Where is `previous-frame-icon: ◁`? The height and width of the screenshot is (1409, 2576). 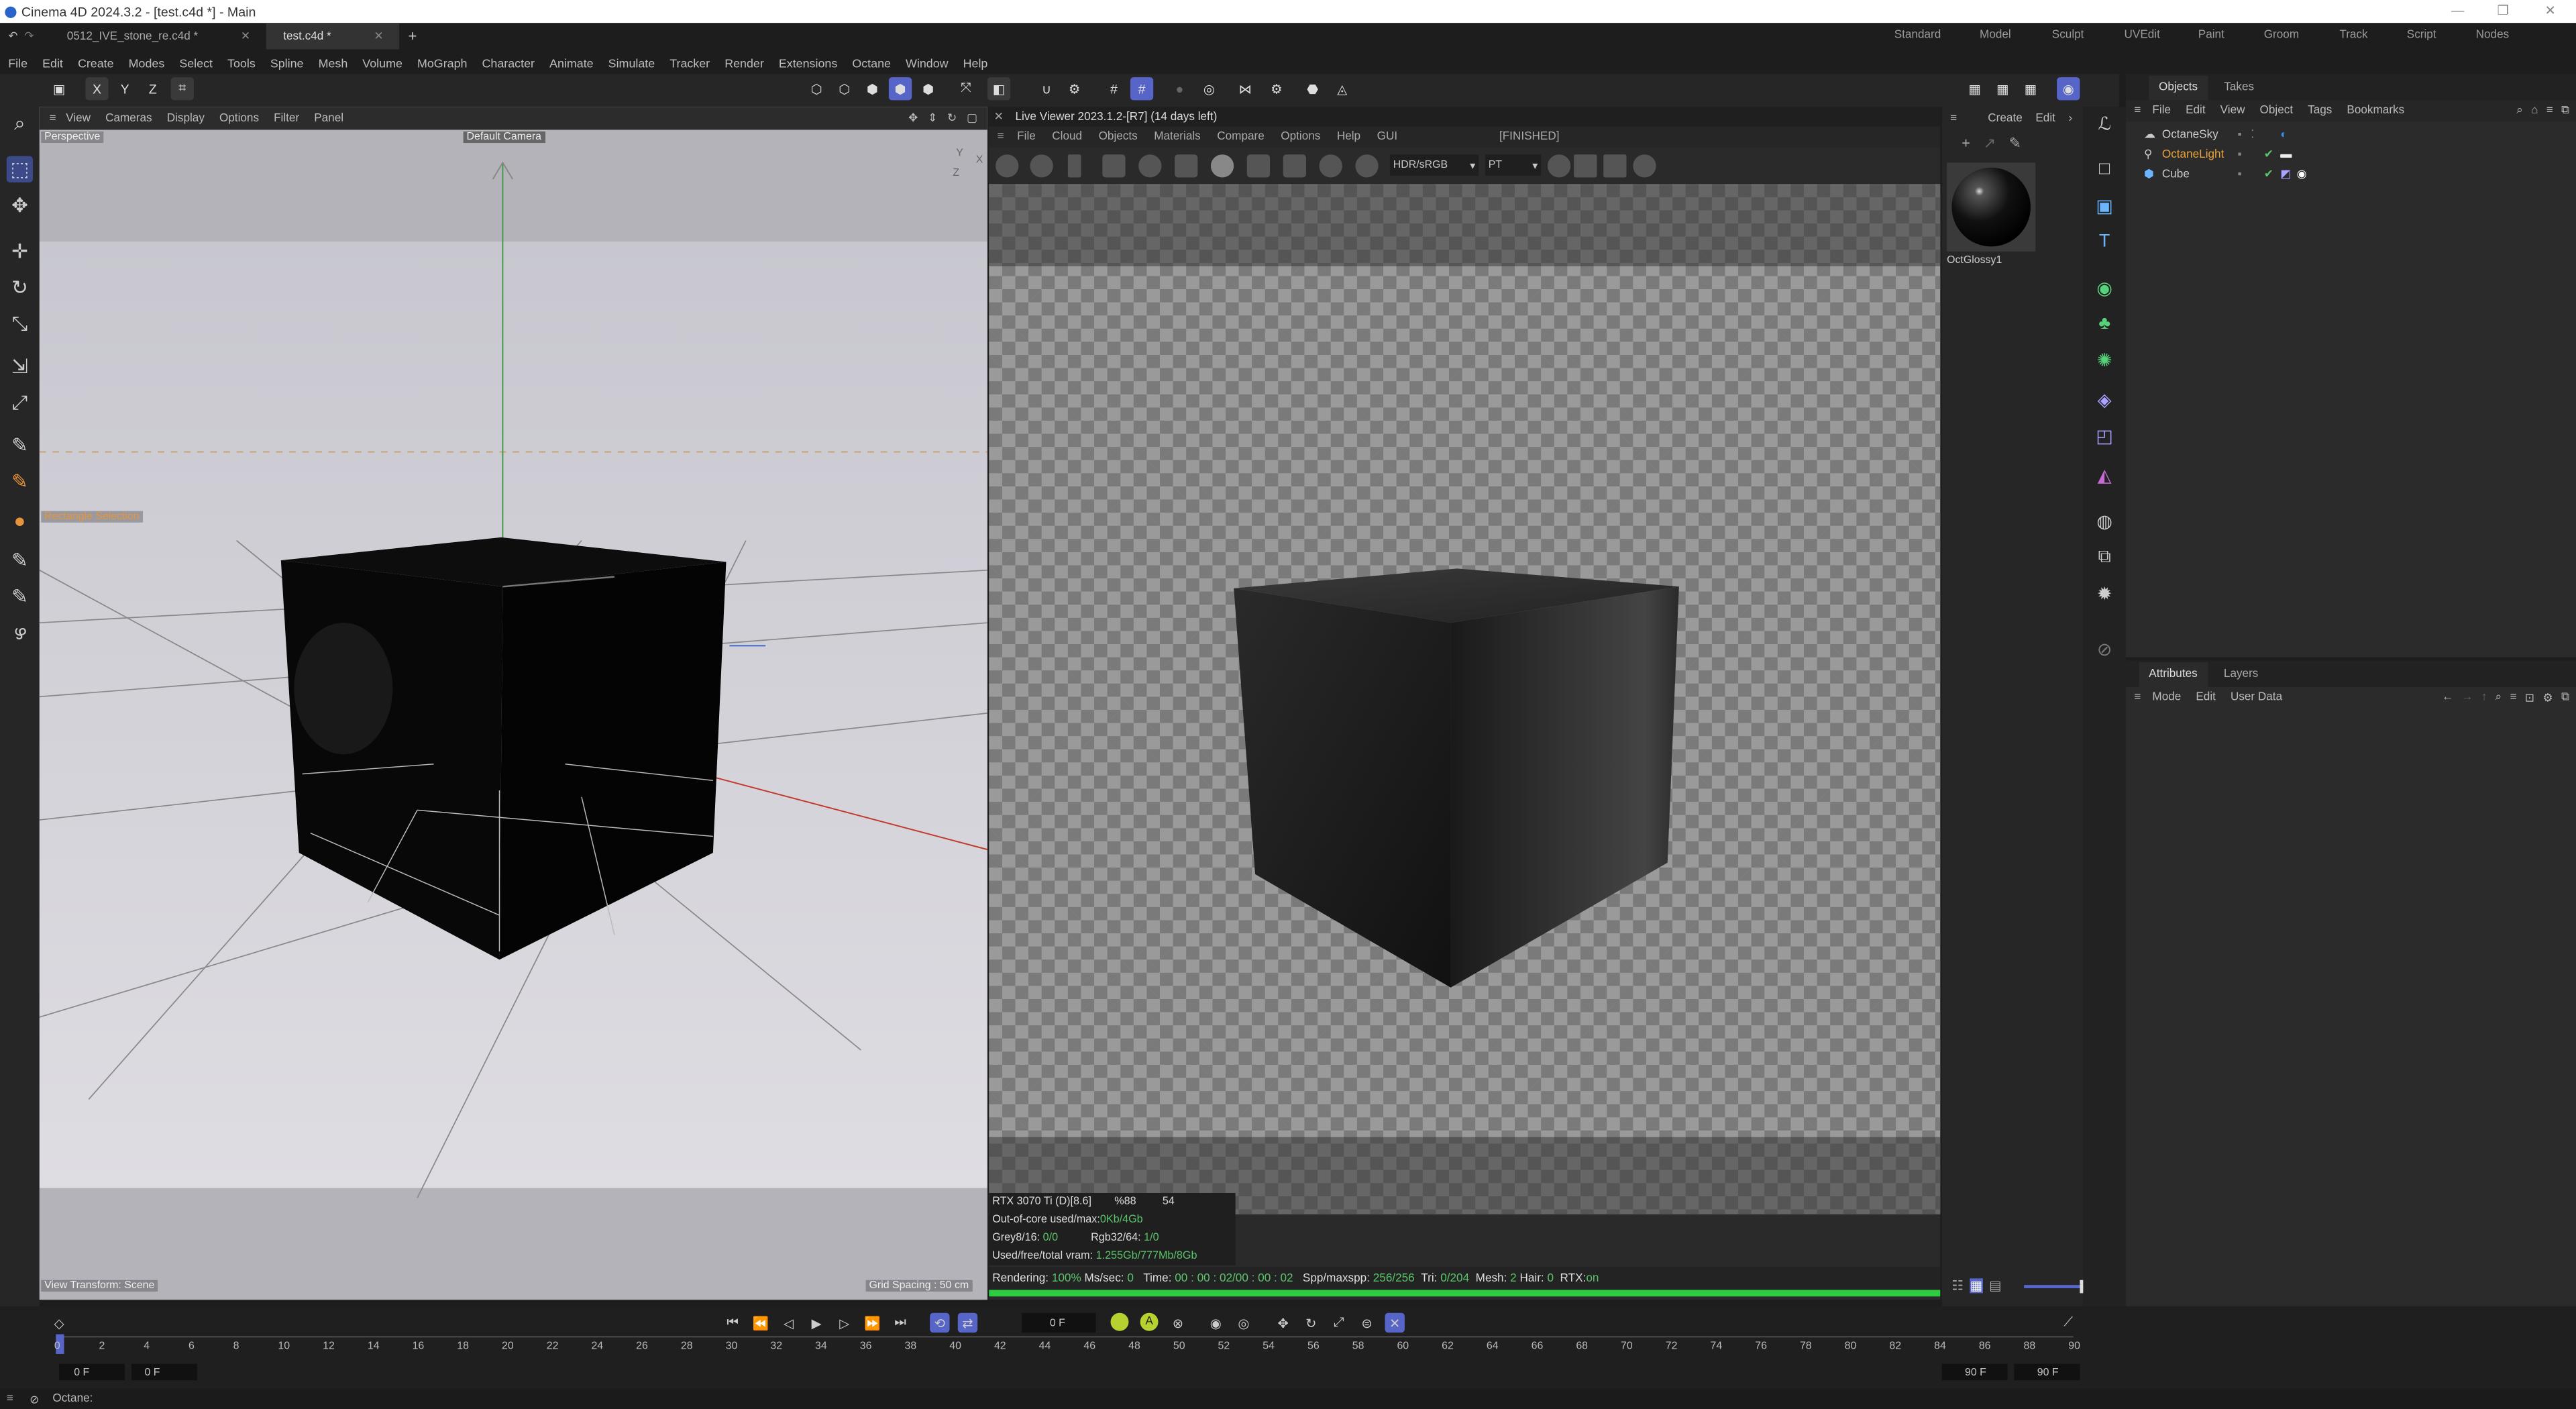
previous-frame-icon: ◁ is located at coordinates (788, 1323).